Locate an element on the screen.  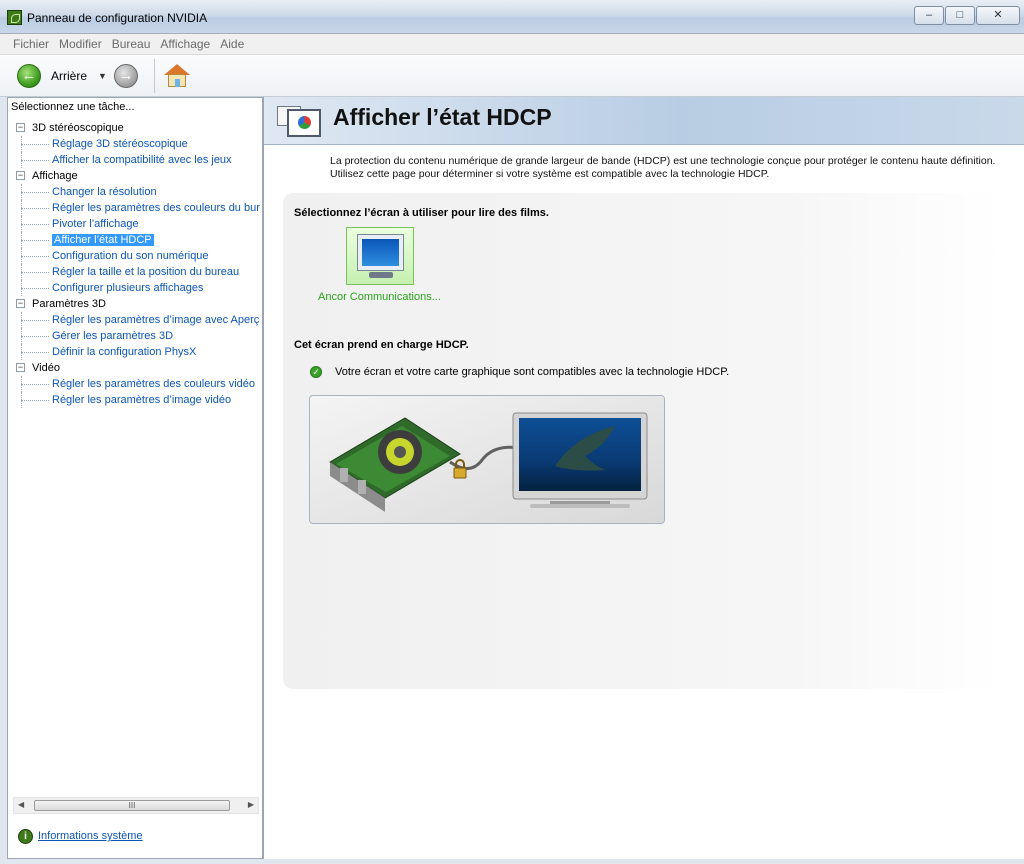
arrow-right-icon: → is located at coordinates (126, 75).